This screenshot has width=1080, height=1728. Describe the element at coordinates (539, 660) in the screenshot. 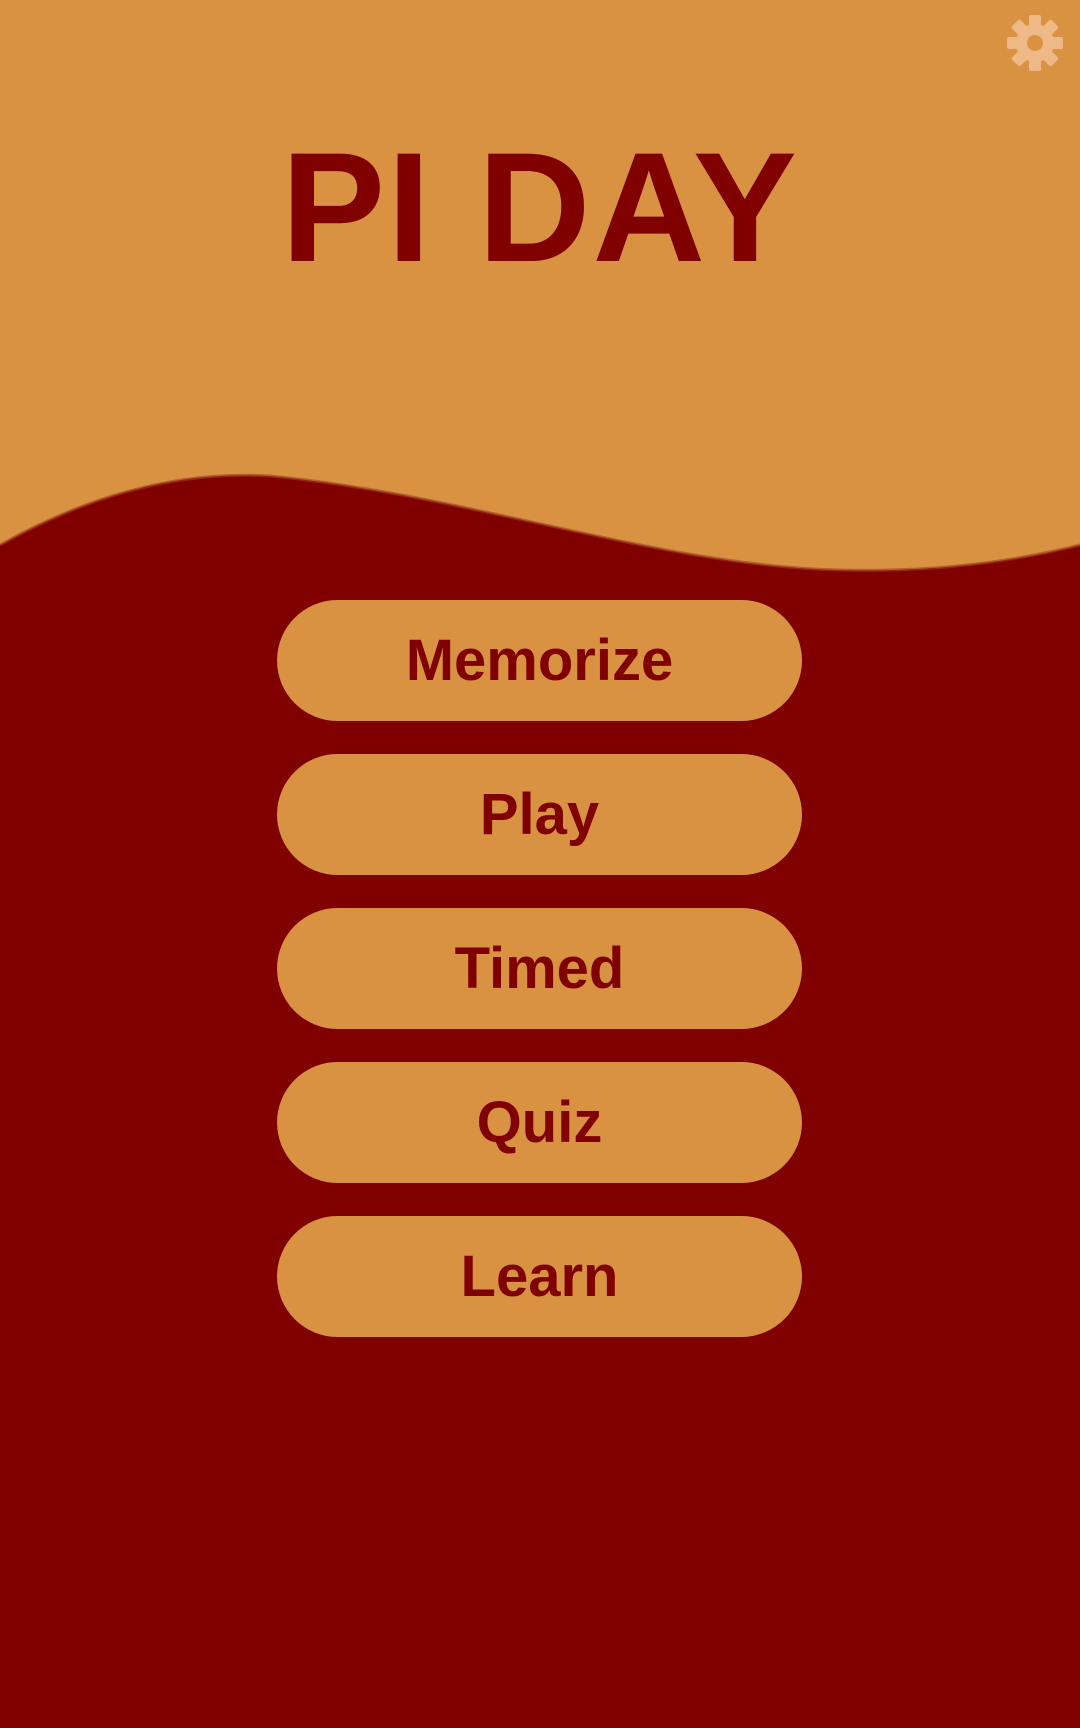

I see `memorize-button: Memorize` at that location.